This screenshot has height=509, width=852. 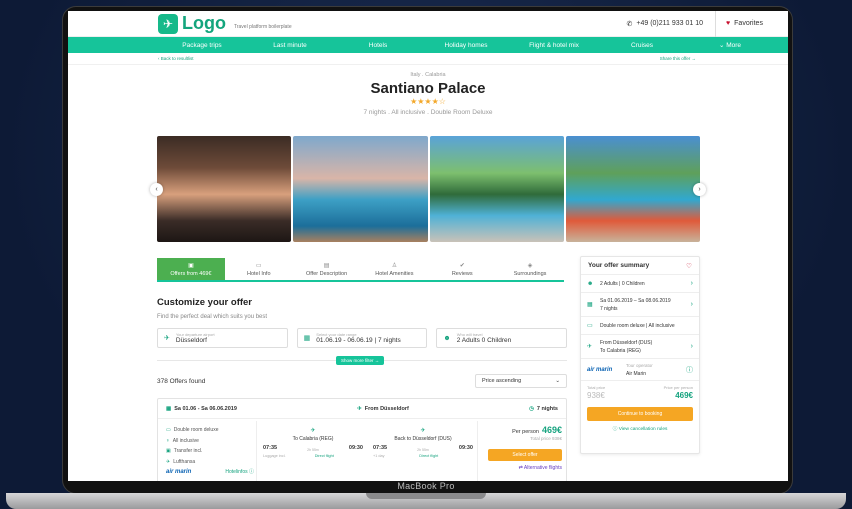 I want to click on offer-nights-text: 7 nights, so click(x=547, y=408).